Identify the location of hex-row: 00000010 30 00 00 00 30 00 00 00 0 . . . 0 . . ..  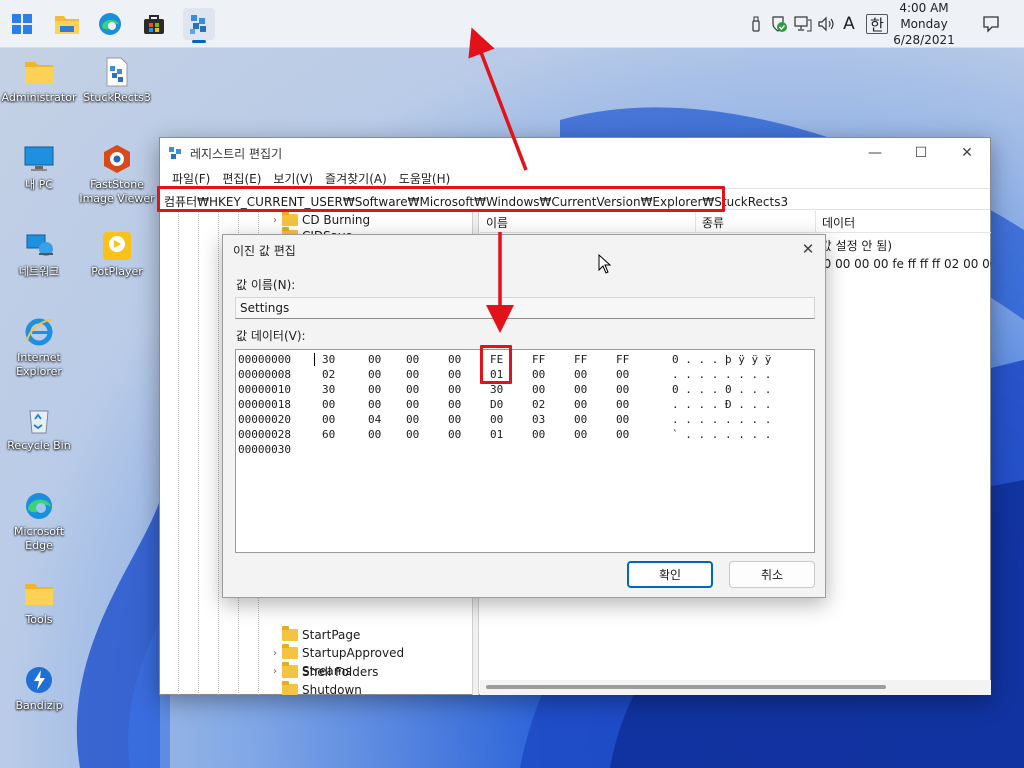
(525, 390).